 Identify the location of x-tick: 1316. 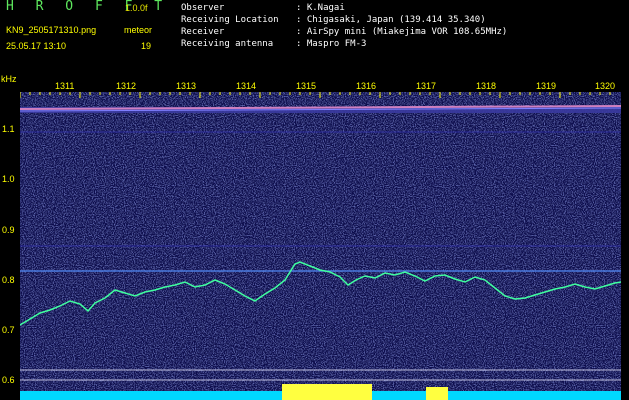
(366, 86).